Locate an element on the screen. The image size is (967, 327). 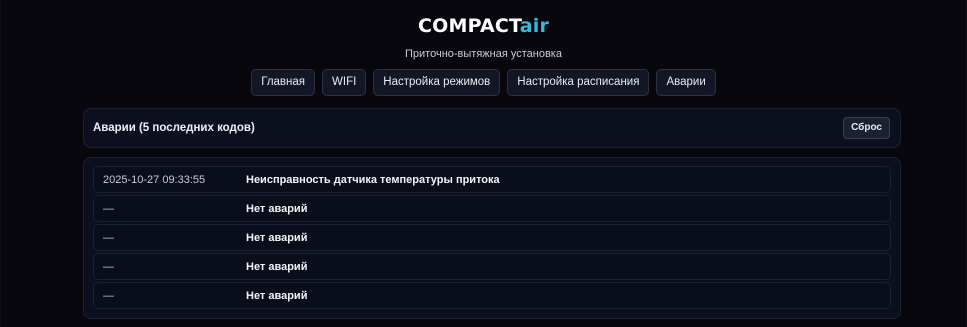
brand-accent: air is located at coordinates (534, 26).